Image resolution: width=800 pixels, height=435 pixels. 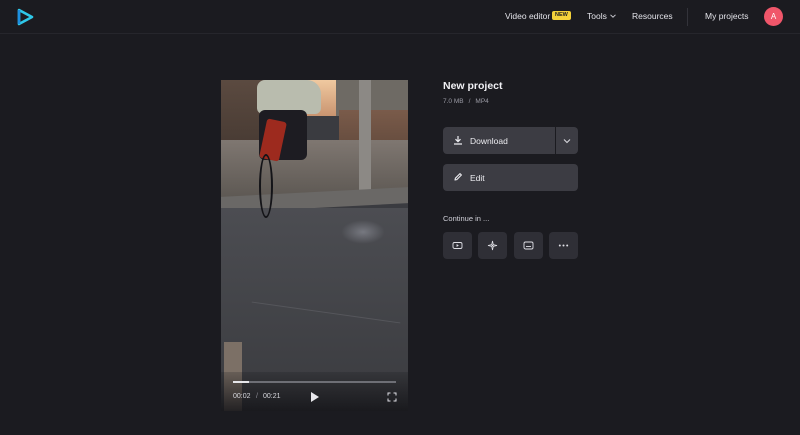 I want to click on nav-resources: Resources, so click(x=652, y=16).